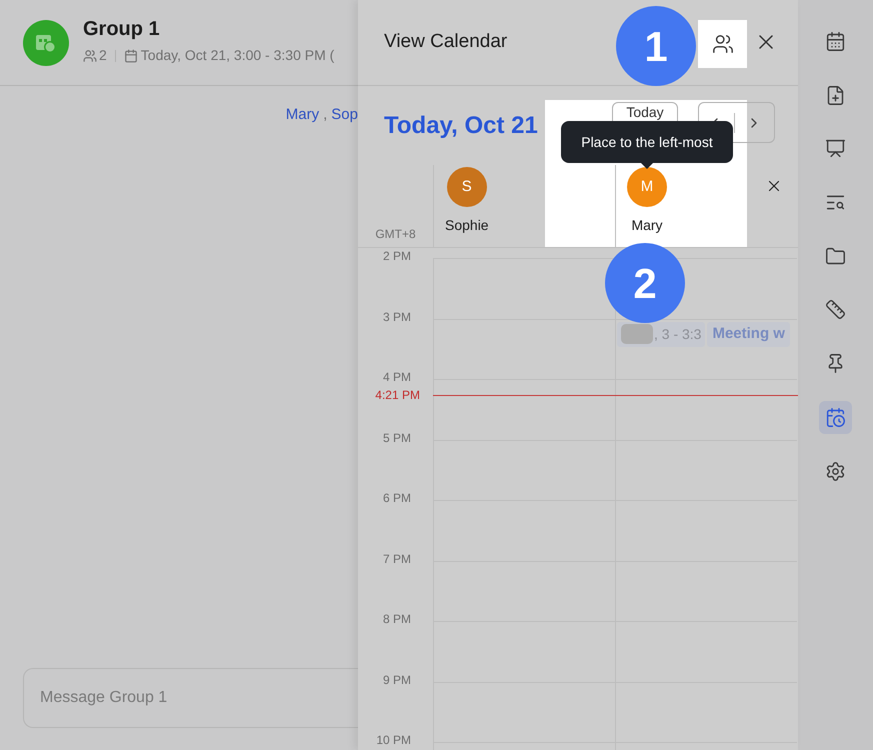 The image size is (873, 750). What do you see at coordinates (835, 309) in the screenshot?
I see `ruler-icon` at bounding box center [835, 309].